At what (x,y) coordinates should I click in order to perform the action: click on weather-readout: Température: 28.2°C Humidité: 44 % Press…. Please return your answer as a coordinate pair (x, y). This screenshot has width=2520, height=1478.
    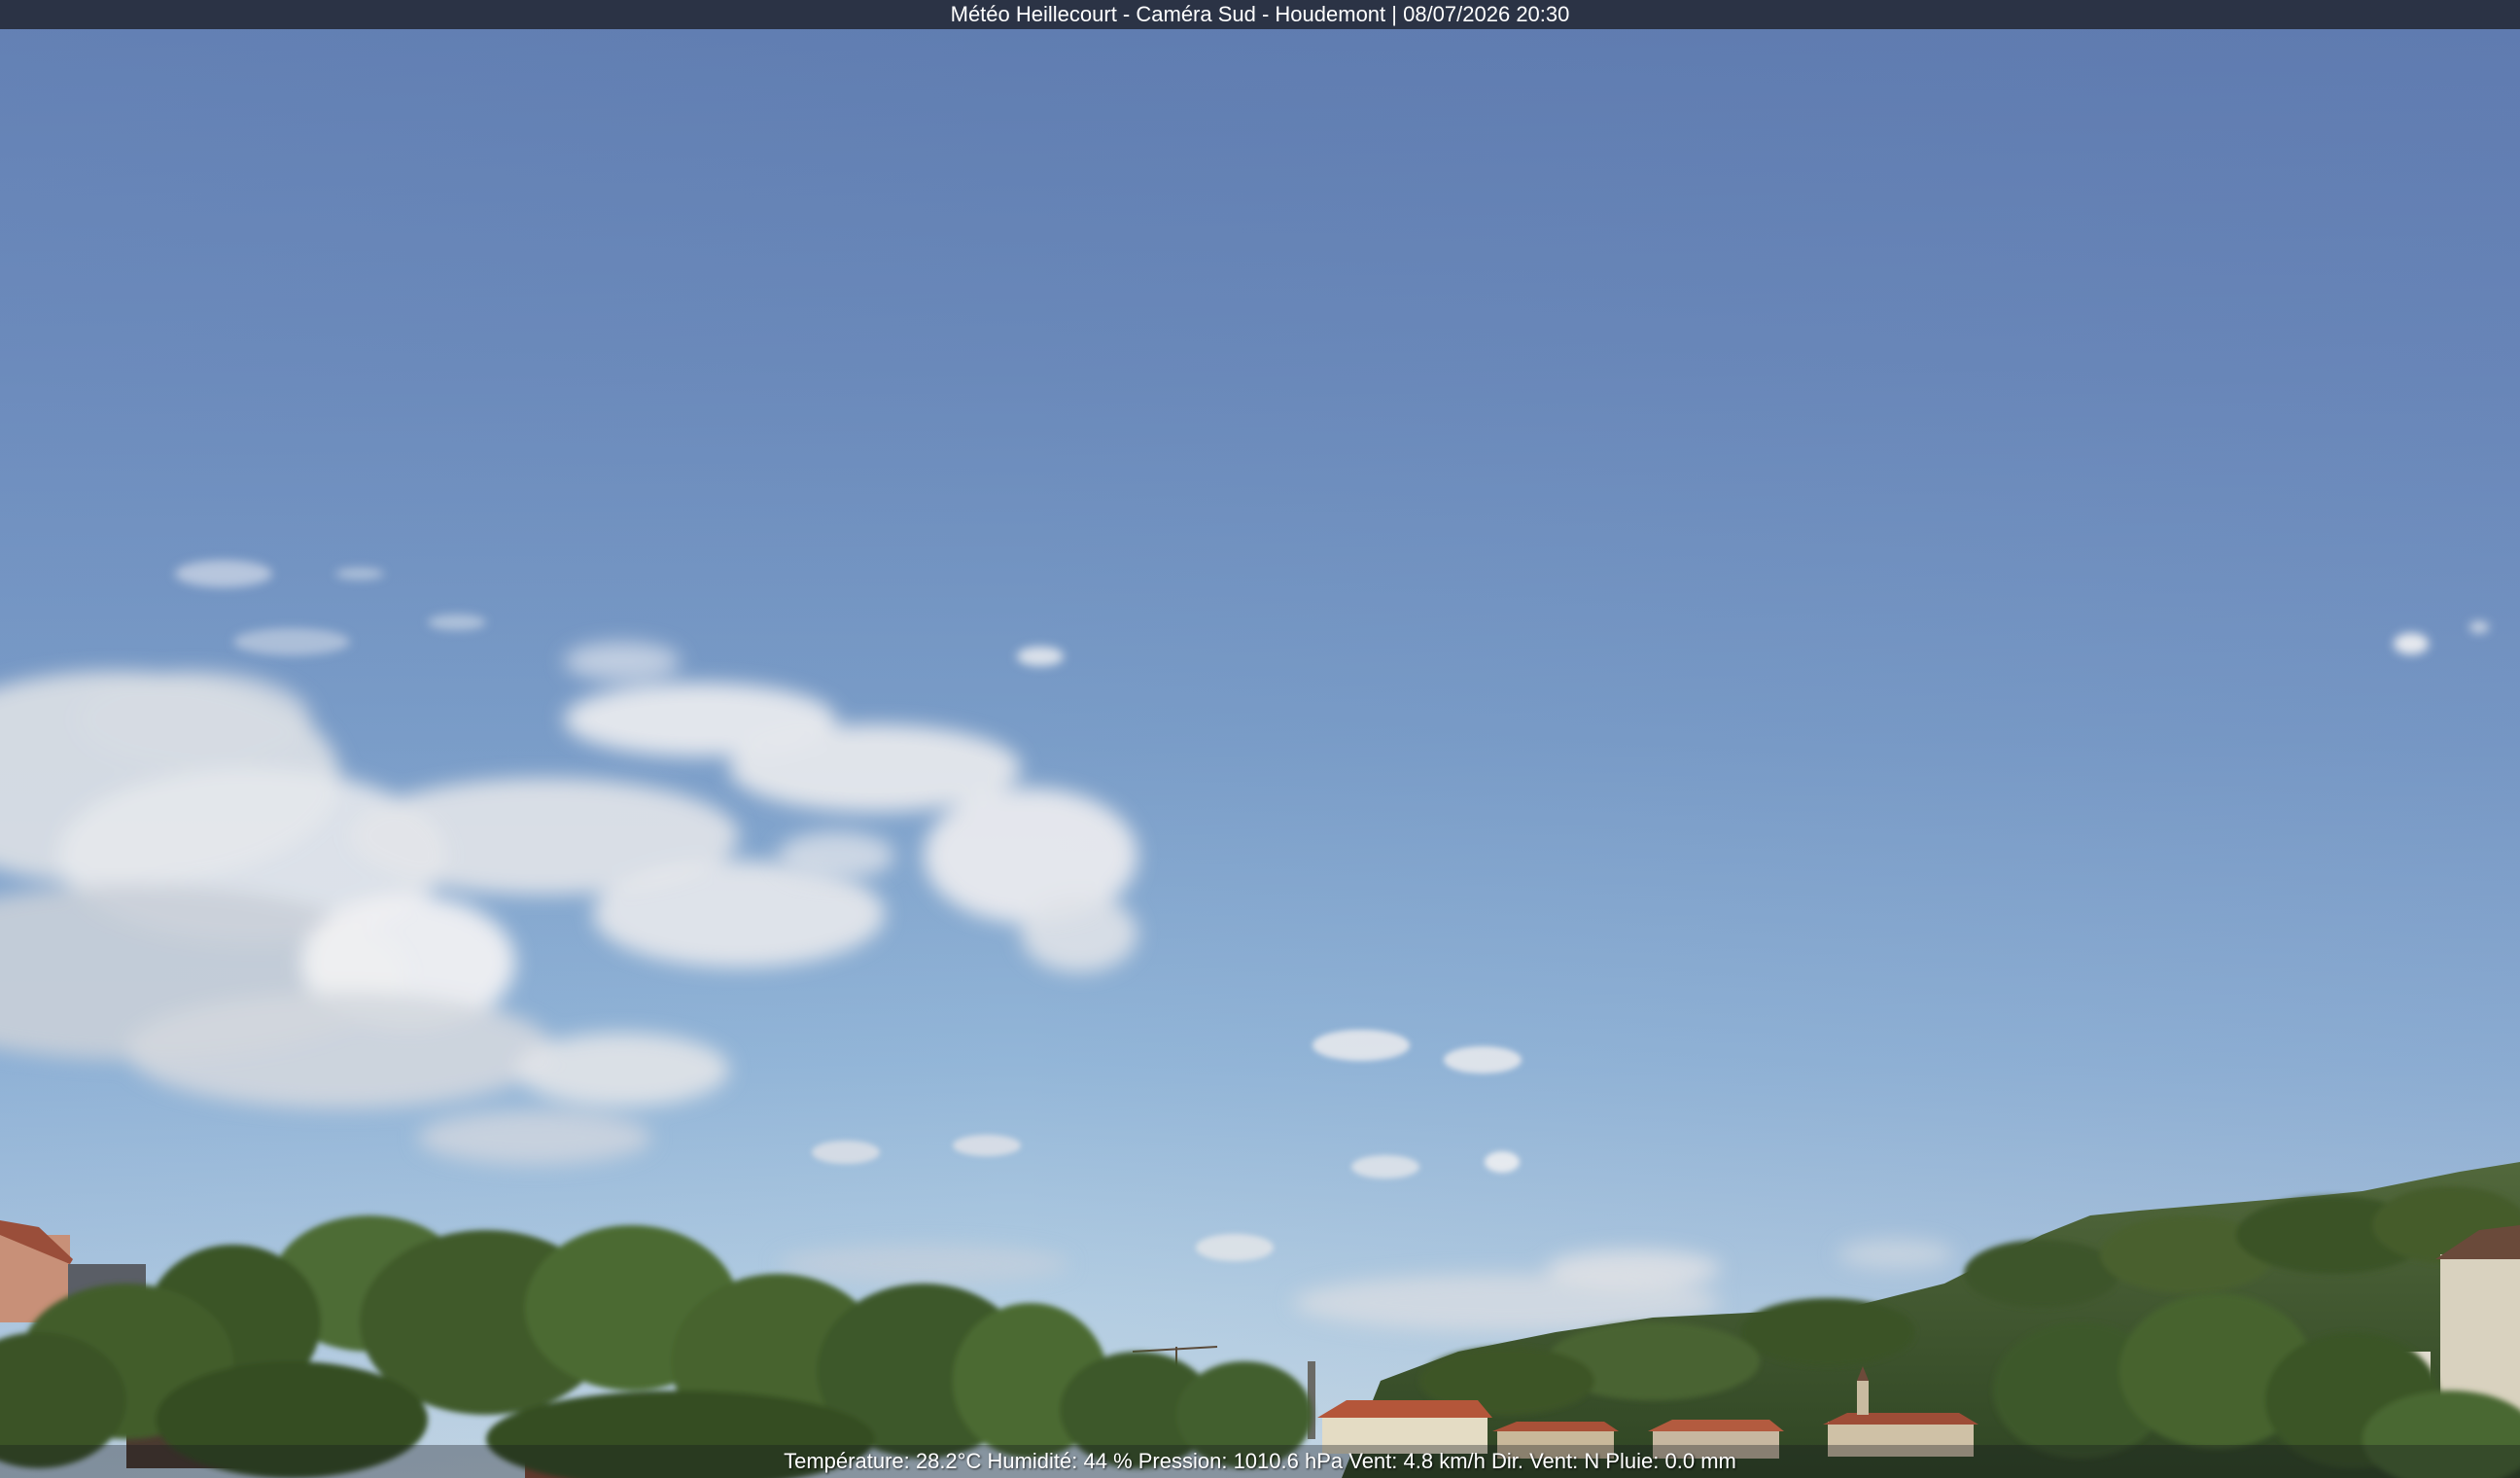
    Looking at the image, I should click on (1260, 1461).